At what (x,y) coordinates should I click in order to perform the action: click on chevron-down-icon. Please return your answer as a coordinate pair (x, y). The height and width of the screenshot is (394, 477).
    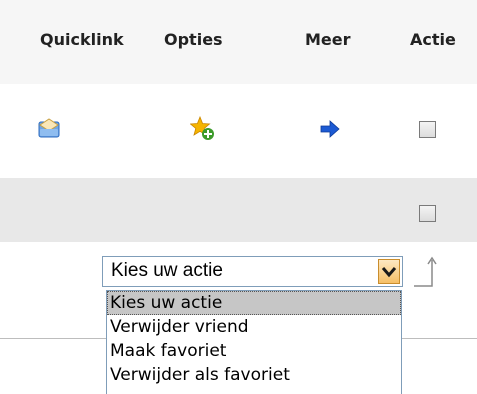
    Looking at the image, I should click on (389, 272).